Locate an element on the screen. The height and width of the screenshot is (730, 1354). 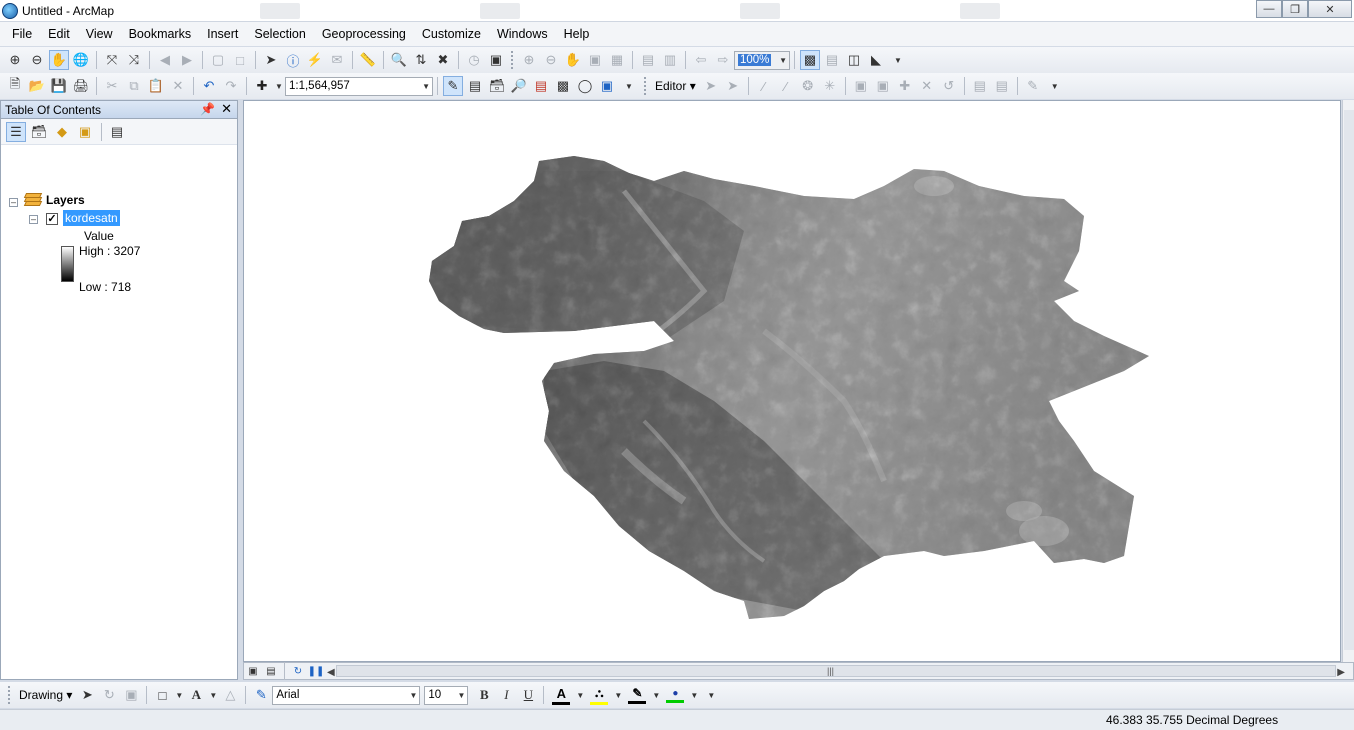
paste-icon: 📋 is located at coordinates (156, 86).